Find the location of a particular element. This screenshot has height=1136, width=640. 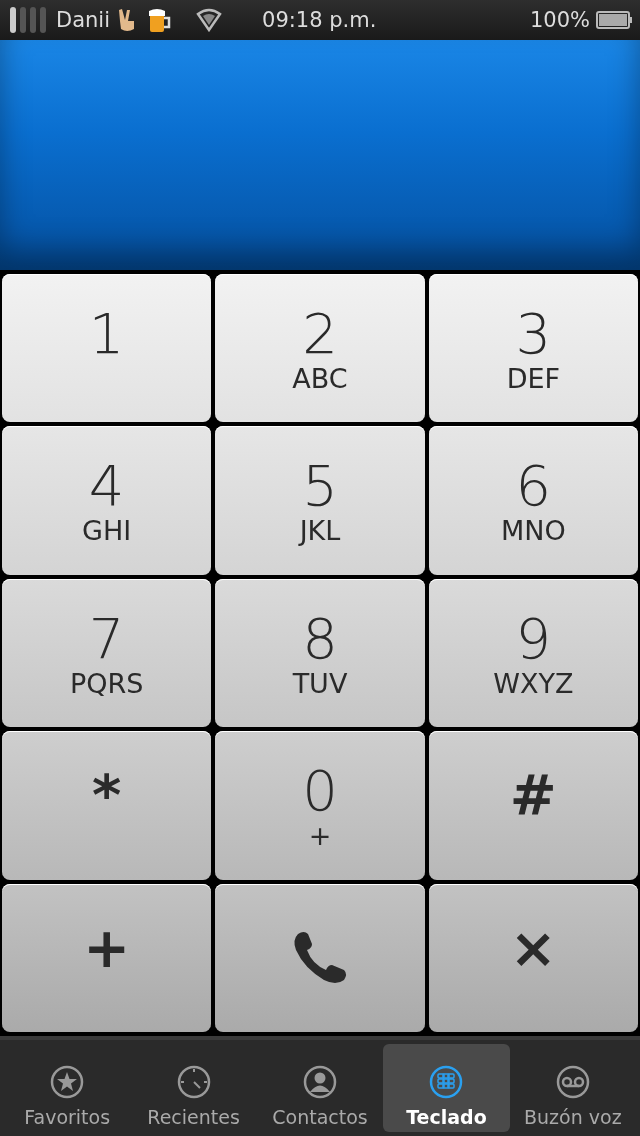

dial-key: 0 + is located at coordinates (320, 805).